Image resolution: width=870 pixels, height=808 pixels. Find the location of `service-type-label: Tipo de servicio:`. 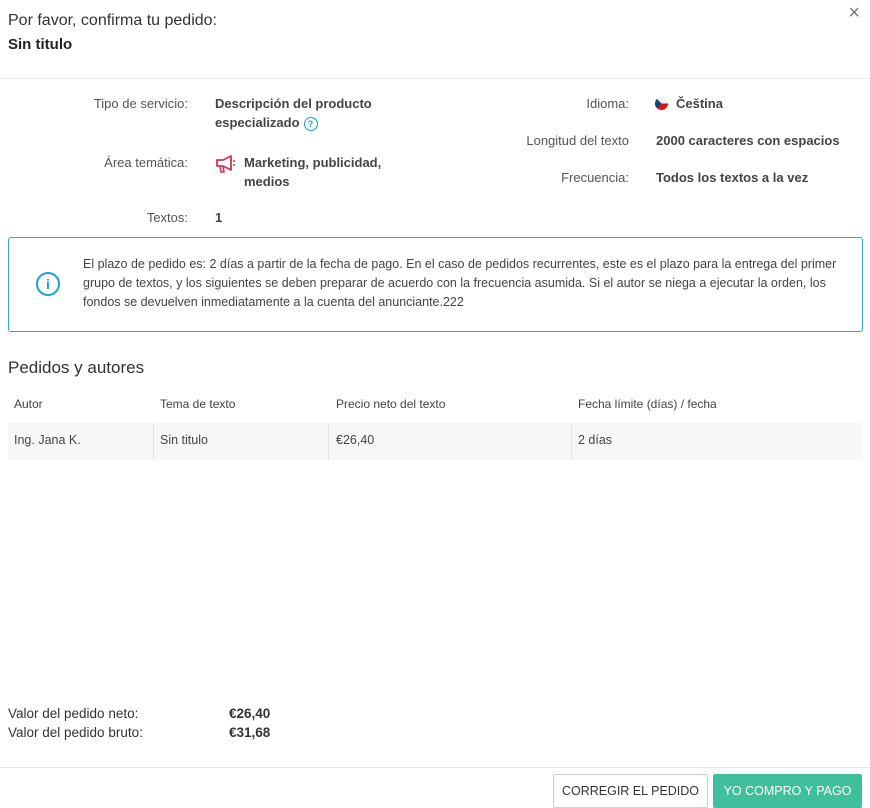

service-type-label: Tipo de servicio: is located at coordinates (140, 103).